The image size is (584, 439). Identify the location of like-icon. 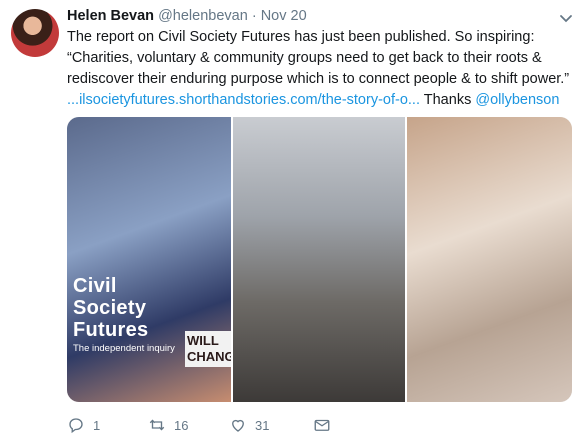
(238, 425).